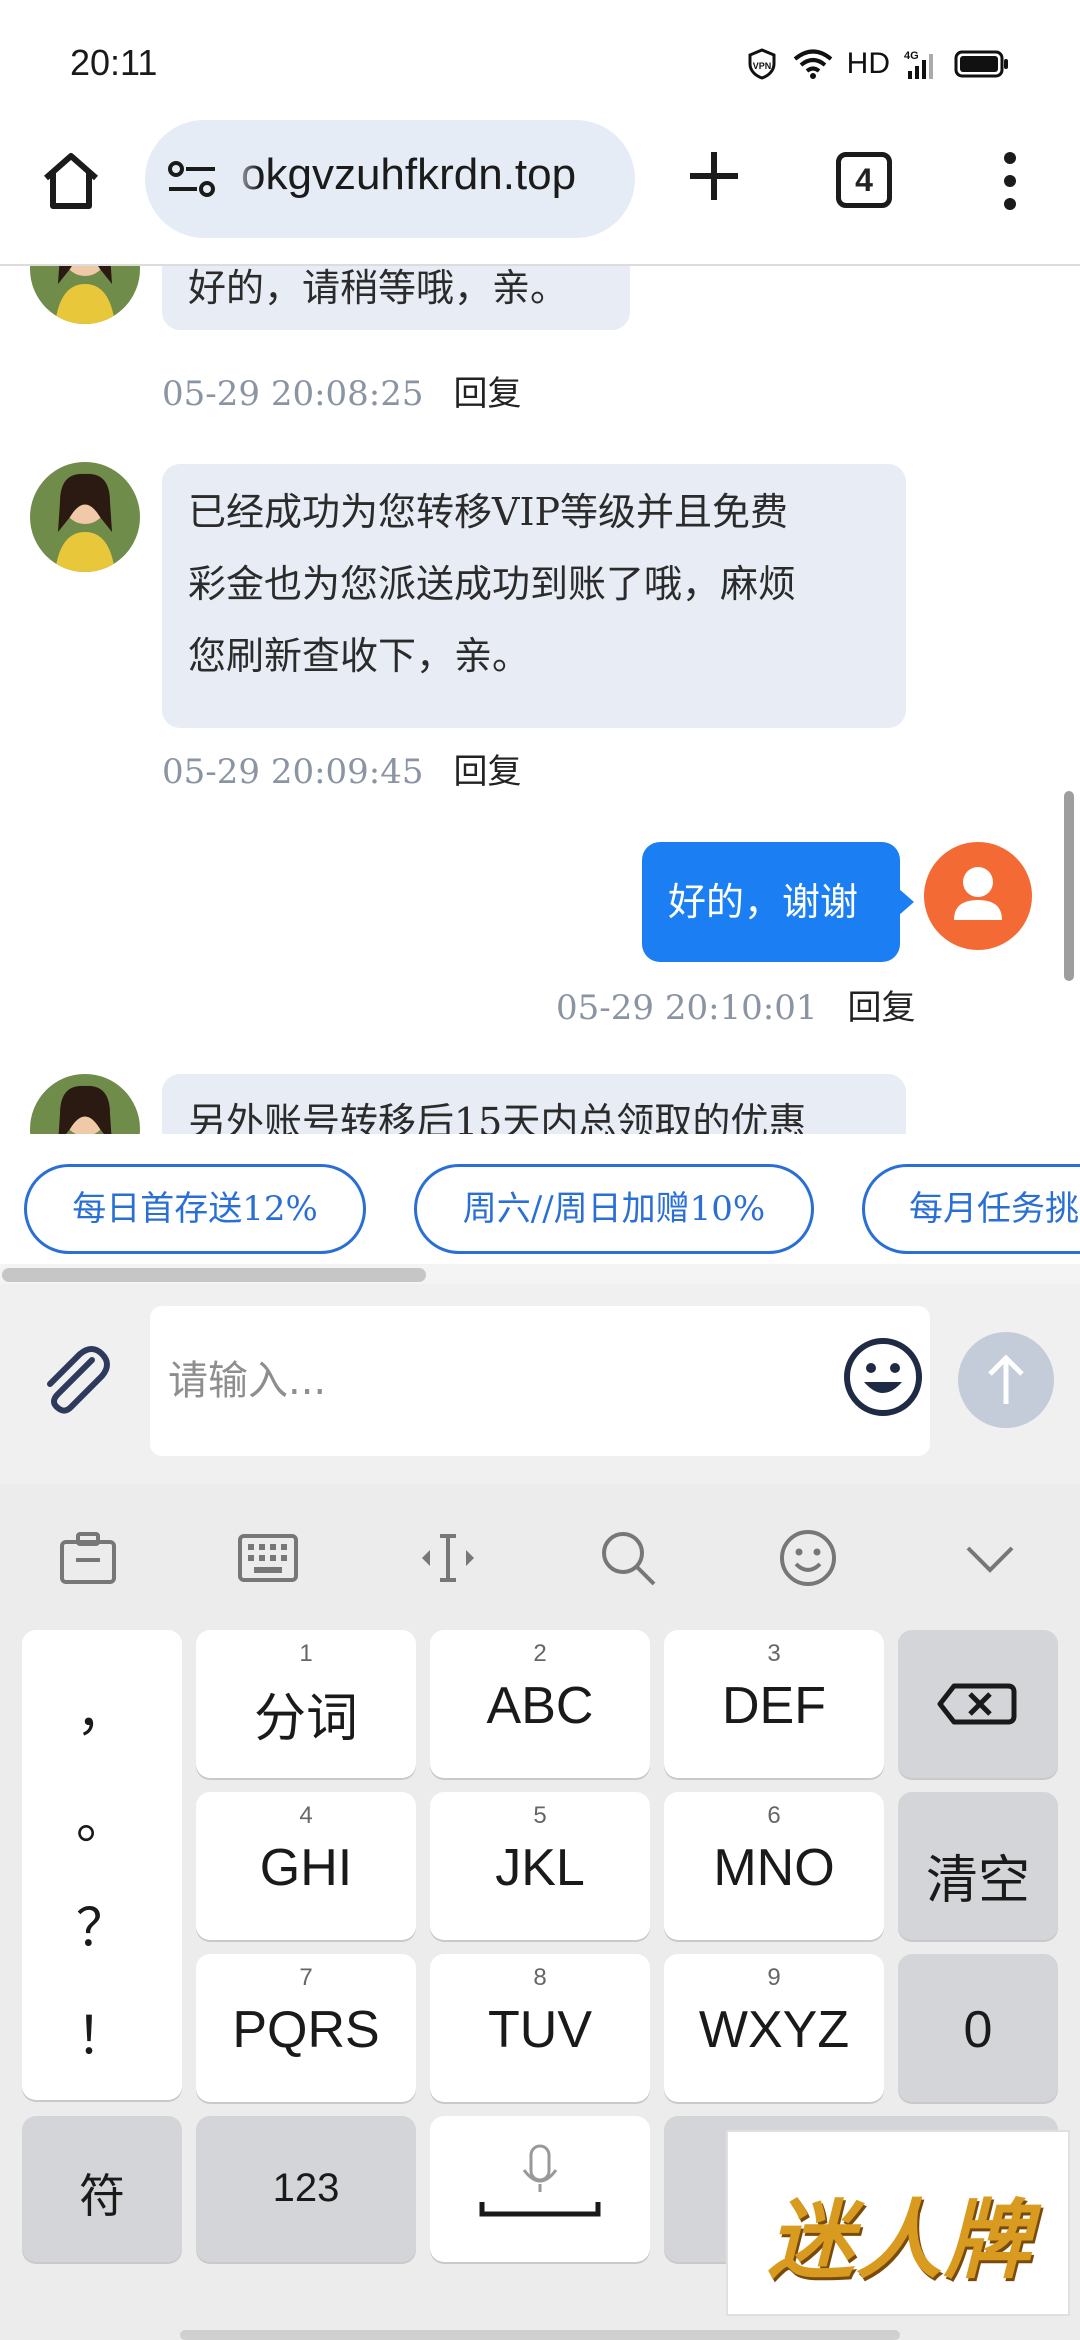  What do you see at coordinates (540, 1274) in the screenshot?
I see `chips-scrollbar` at bounding box center [540, 1274].